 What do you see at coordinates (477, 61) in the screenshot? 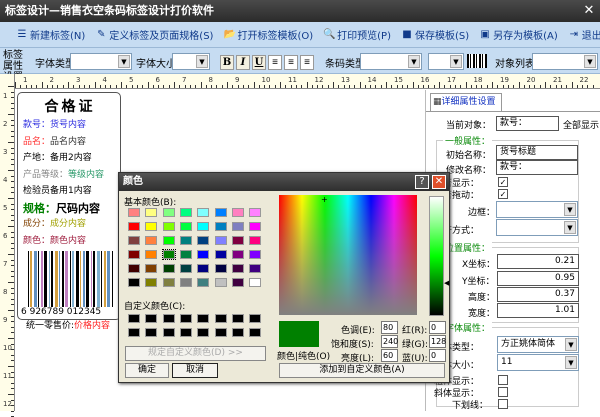
I see `barcode-icon` at bounding box center [477, 61].